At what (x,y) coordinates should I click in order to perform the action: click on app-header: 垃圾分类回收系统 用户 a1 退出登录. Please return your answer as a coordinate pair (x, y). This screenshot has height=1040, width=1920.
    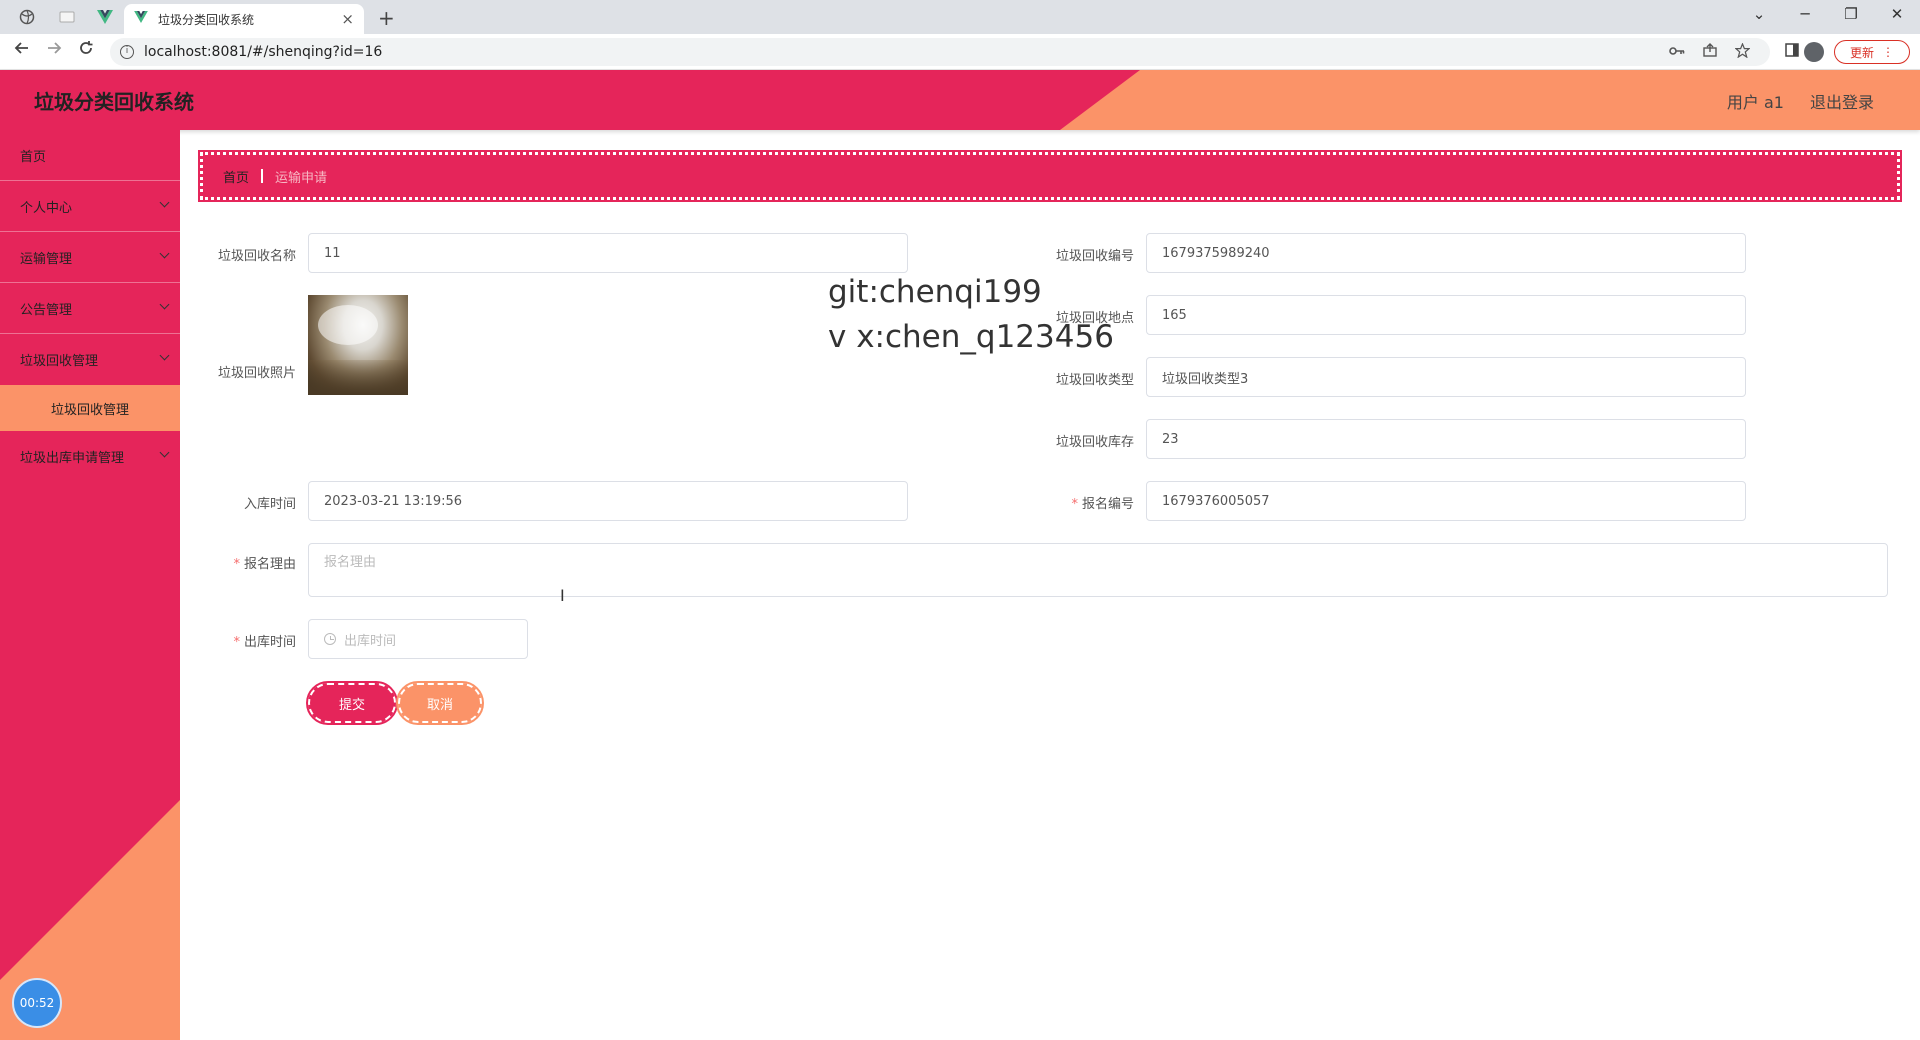
    Looking at the image, I should click on (960, 100).